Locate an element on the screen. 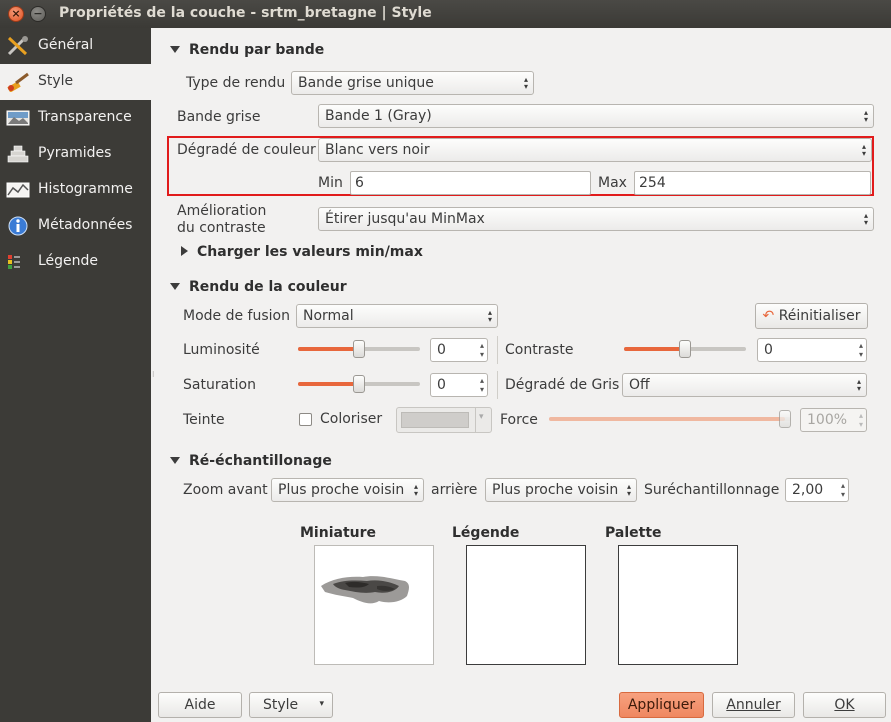  gray-band-select: Bande 1 (Gray) ▴ ▾ is located at coordinates (596, 116).